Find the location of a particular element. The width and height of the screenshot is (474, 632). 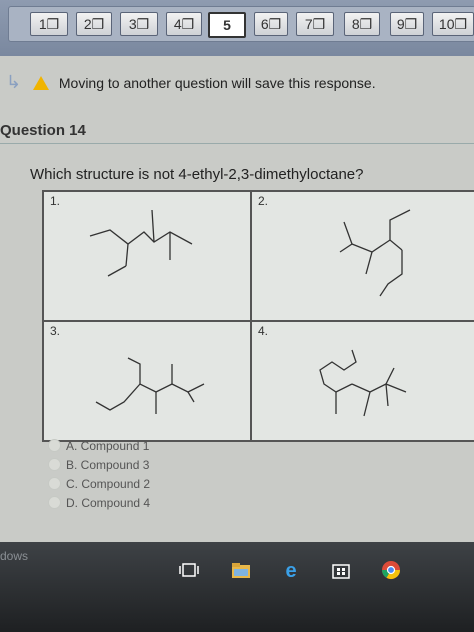

warning-icon is located at coordinates (40, 83).